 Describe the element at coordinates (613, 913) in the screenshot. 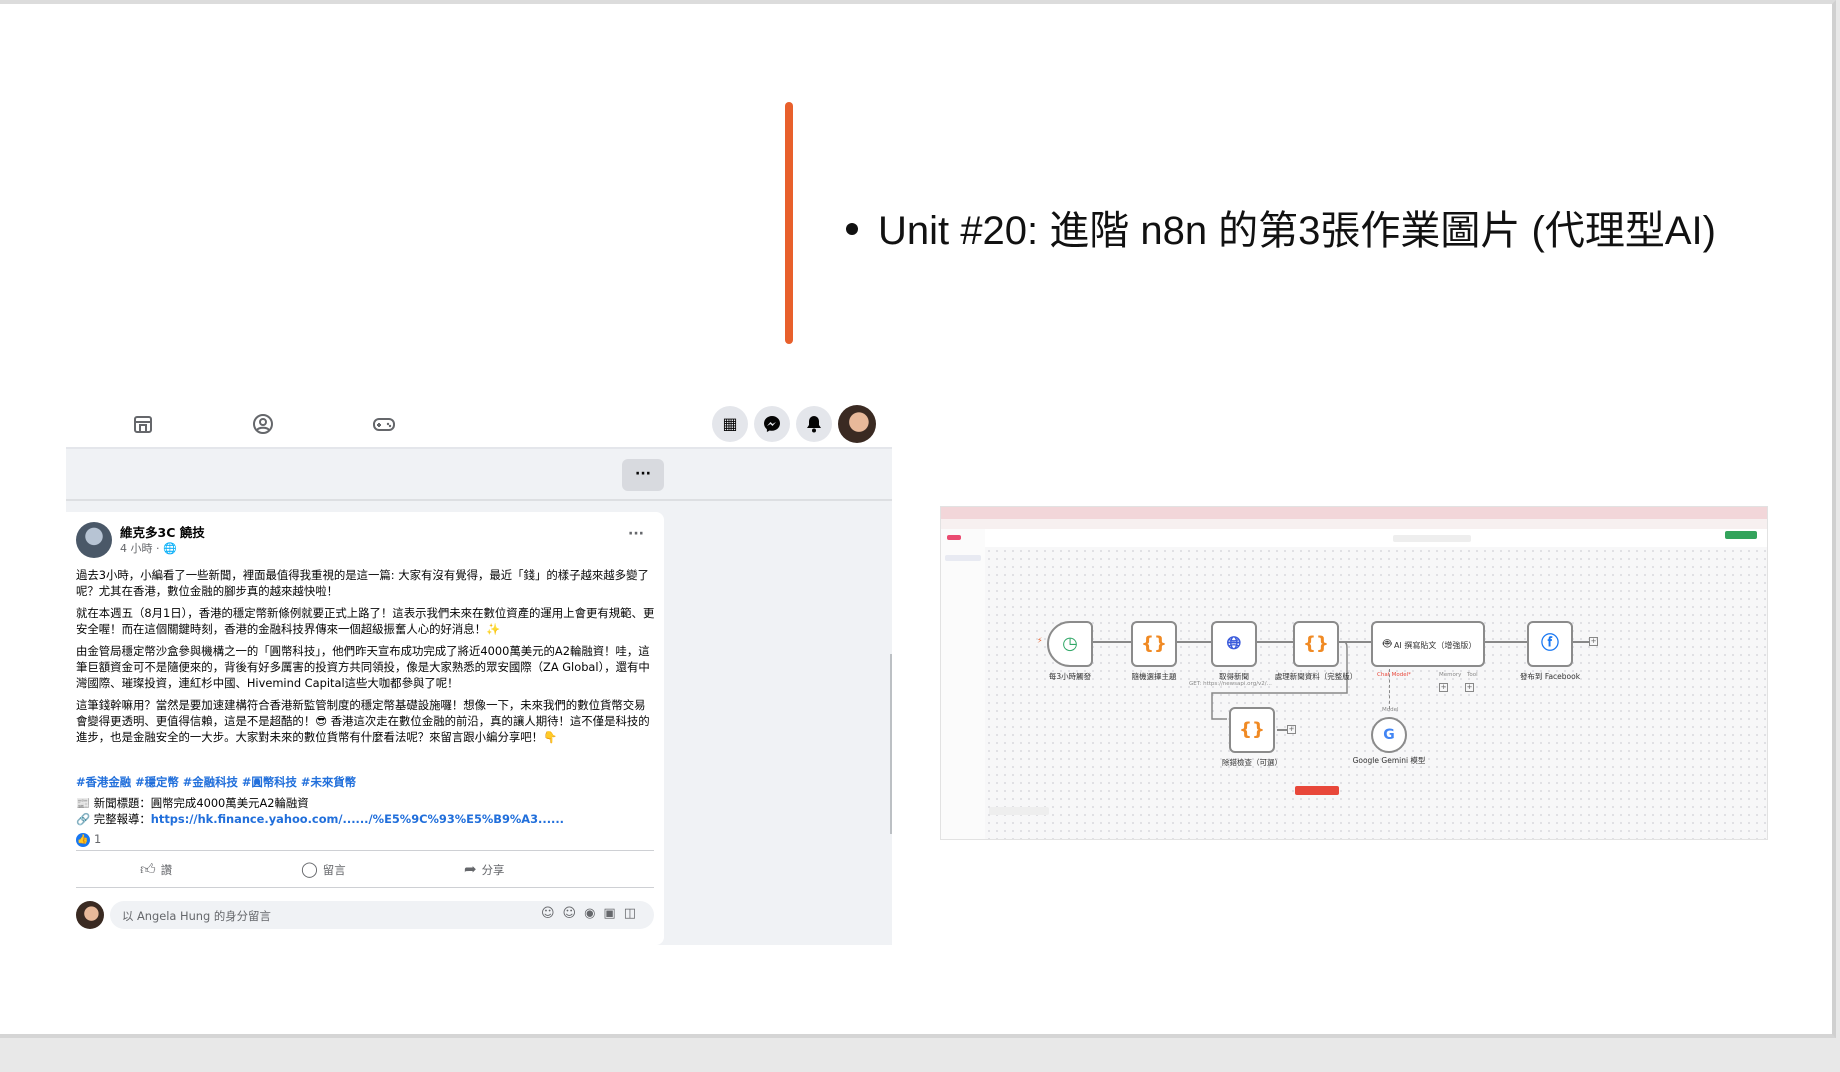

I see `gif-icon: ▣` at that location.